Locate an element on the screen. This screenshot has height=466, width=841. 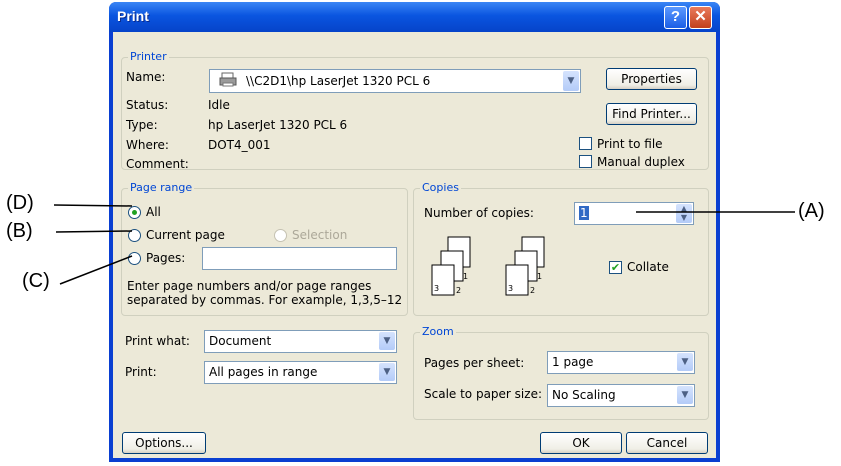
annotation-a: (A) is located at coordinates (811, 211).